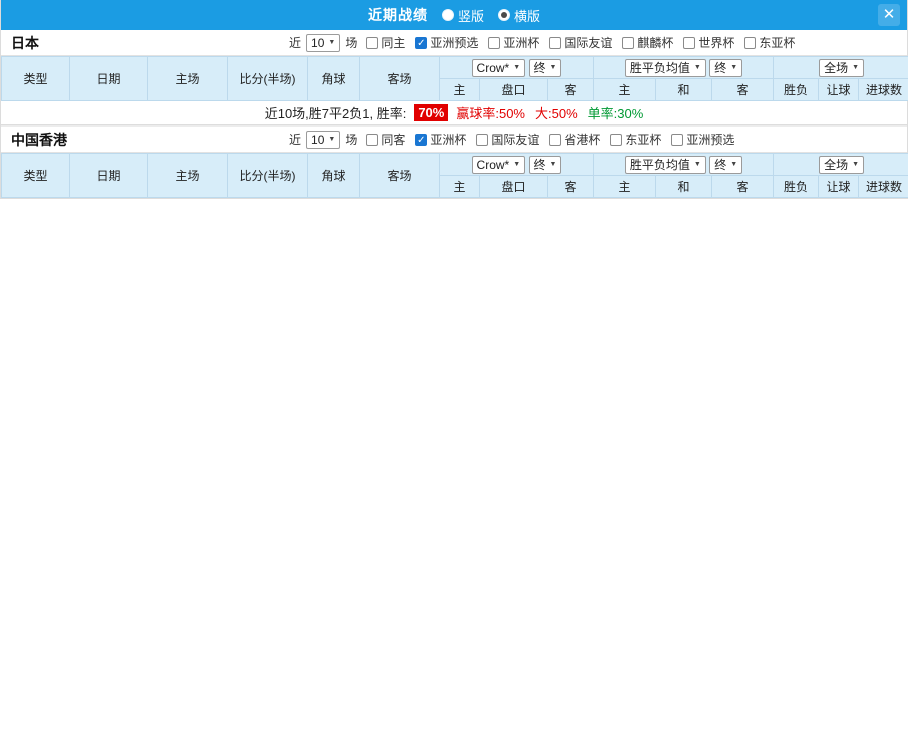 The image size is (908, 754). I want to click on filter-label: 麒麟杯, so click(655, 43).